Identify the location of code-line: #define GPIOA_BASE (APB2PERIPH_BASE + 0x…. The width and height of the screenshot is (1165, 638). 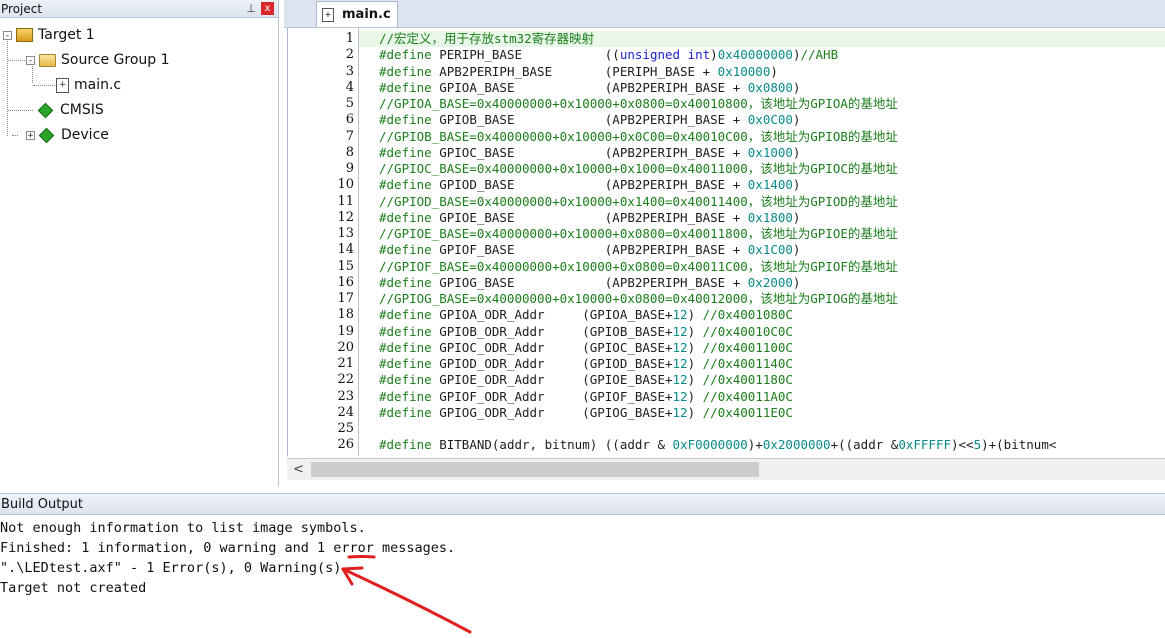
(589, 88).